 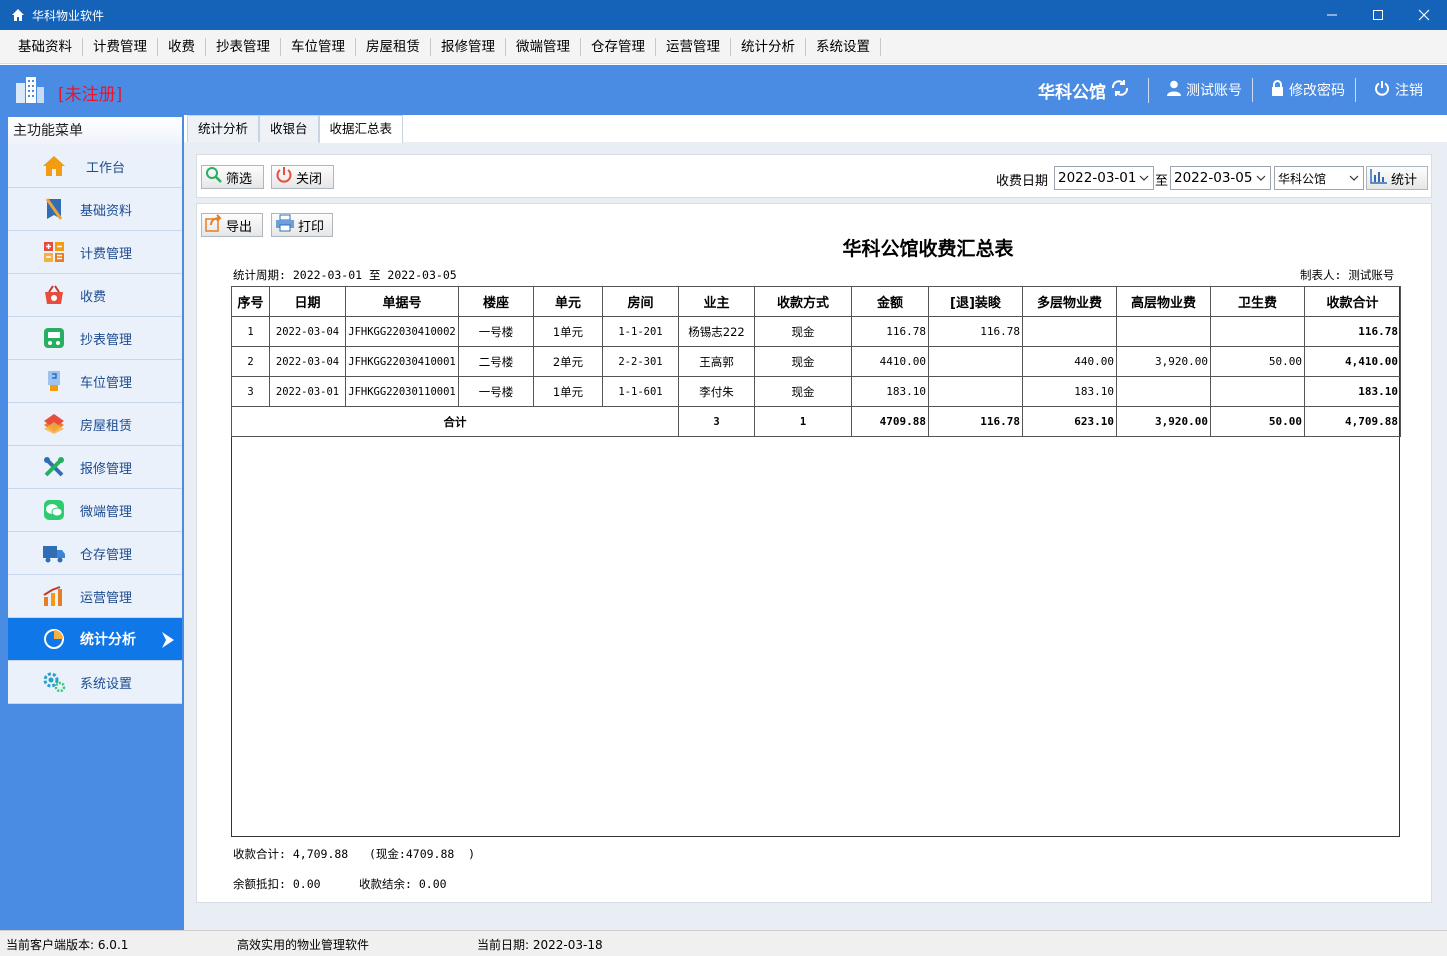 What do you see at coordinates (1257, 331) in the screenshot?
I see `cell-sanitation` at bounding box center [1257, 331].